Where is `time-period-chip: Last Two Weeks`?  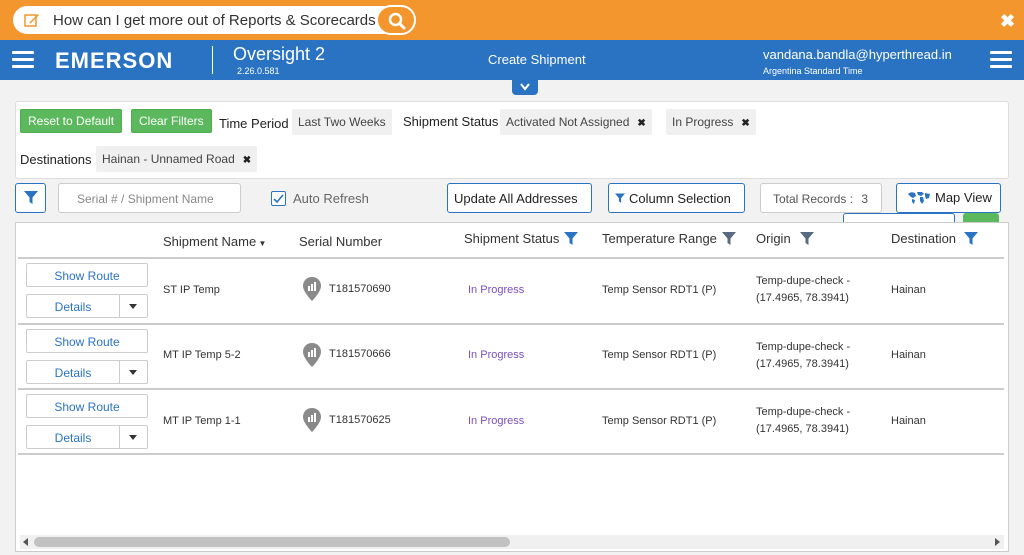
time-period-chip: Last Two Weeks is located at coordinates (342, 122).